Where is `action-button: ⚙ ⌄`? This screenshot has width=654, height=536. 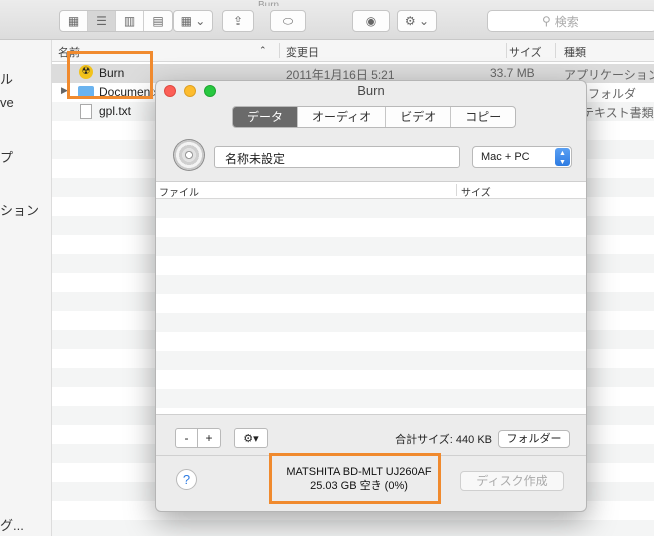
action-button: ⚙ ⌄ is located at coordinates (417, 21).